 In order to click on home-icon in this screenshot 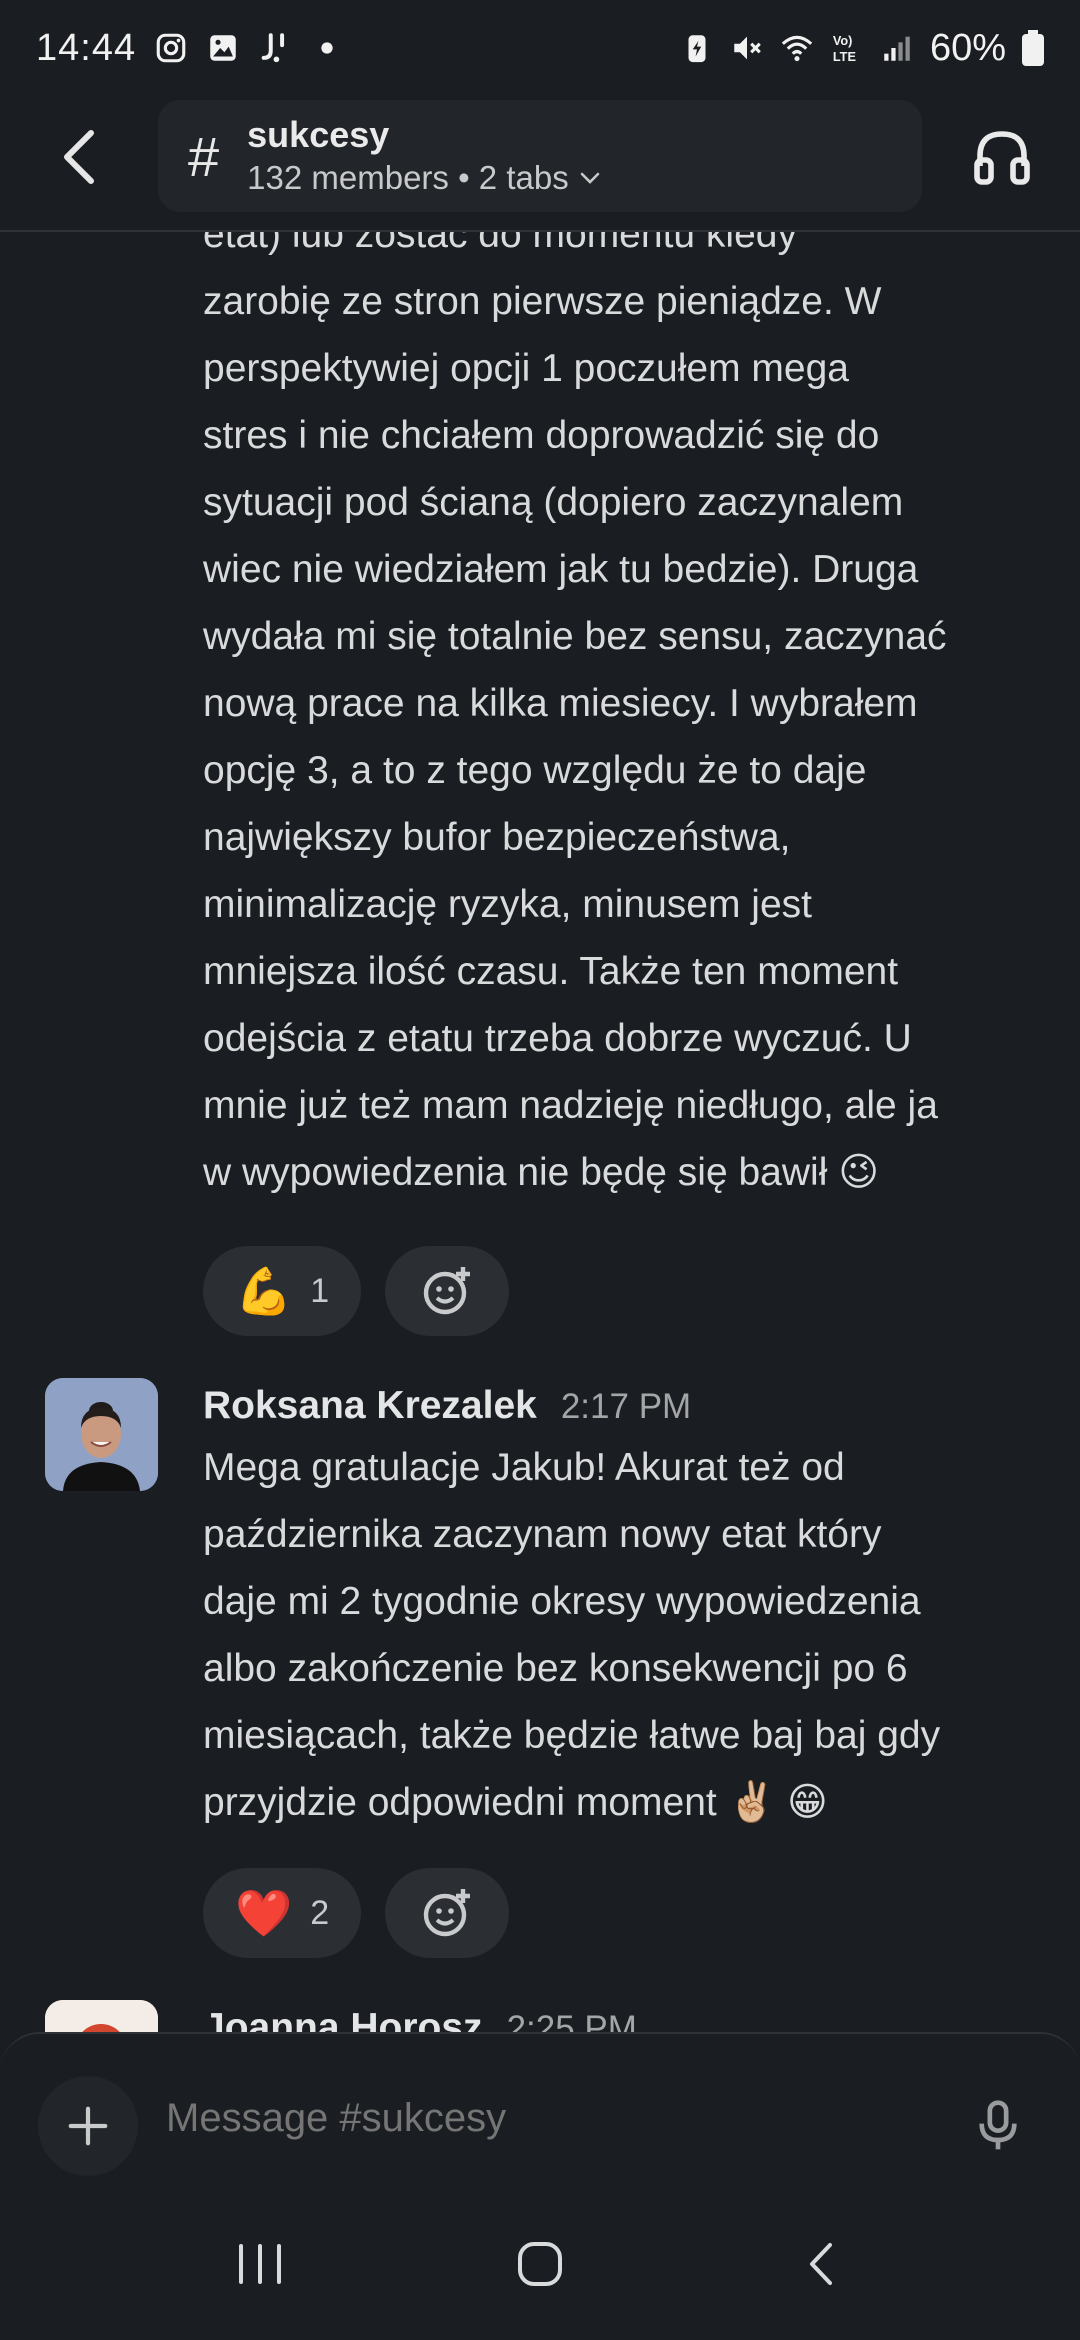, I will do `click(540, 2264)`.